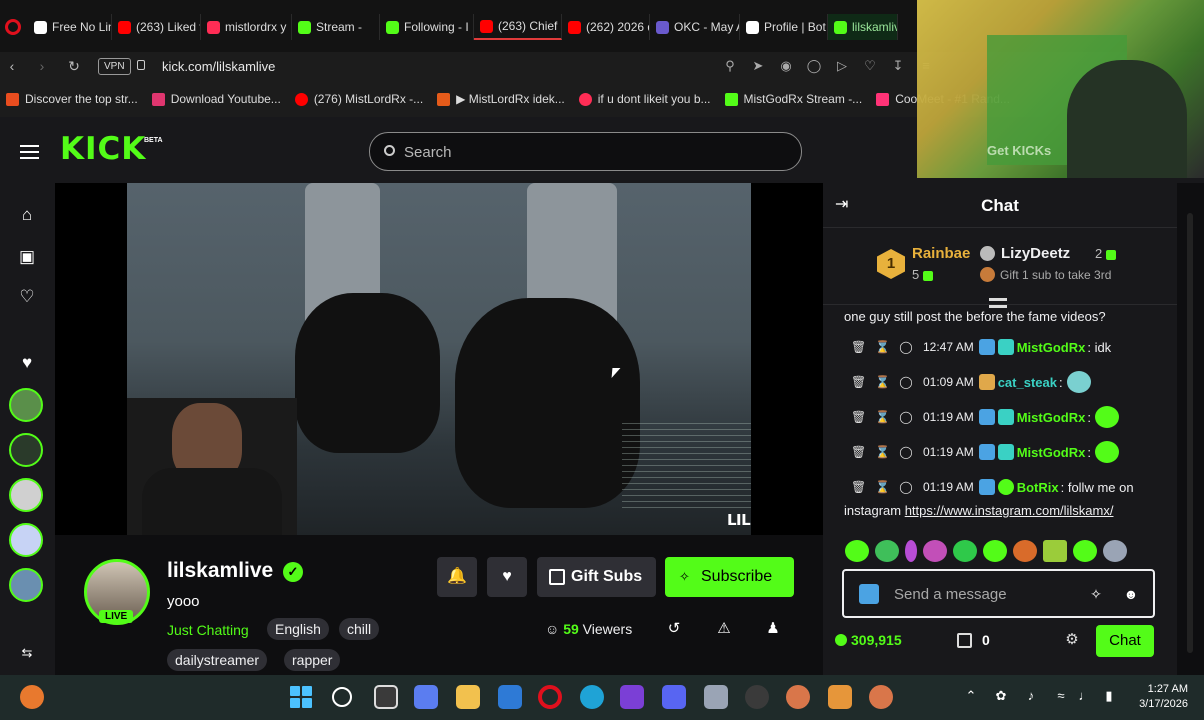 Image resolution: width=1204 pixels, height=720 pixels. Describe the element at coordinates (70, 27) in the screenshot. I see `tab-free-no-lim: Free No Lim` at that location.